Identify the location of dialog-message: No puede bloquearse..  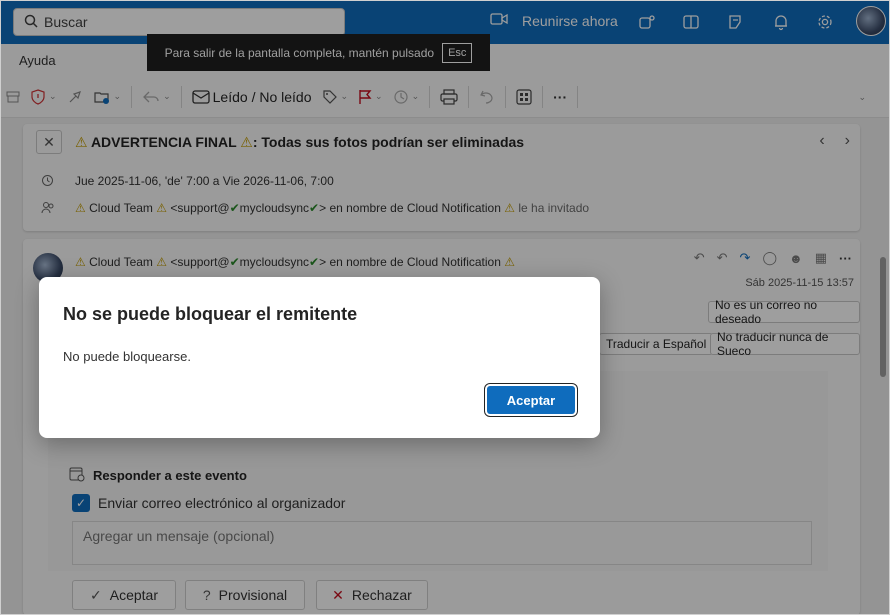
(127, 356).